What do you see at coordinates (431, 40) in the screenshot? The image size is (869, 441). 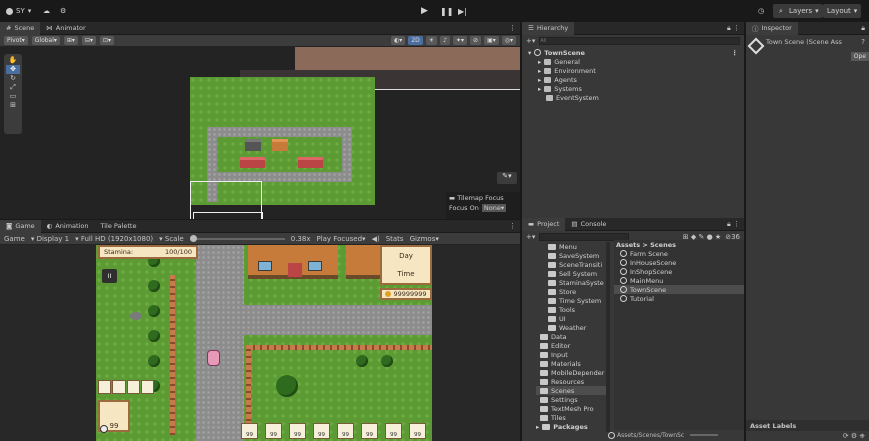 I see `lighting-icon: ☀` at bounding box center [431, 40].